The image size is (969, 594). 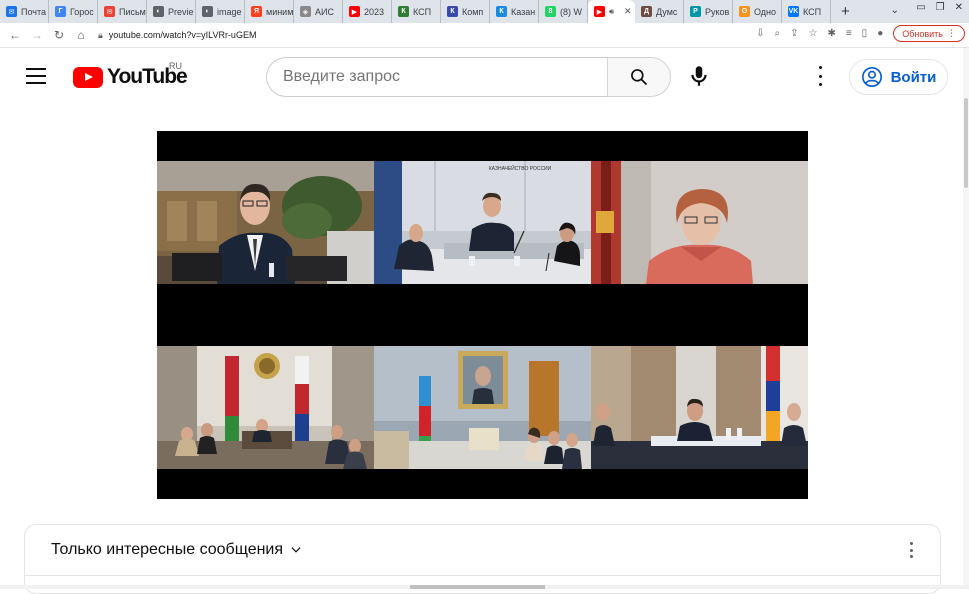 What do you see at coordinates (646, 11) in the screenshot?
I see `tab-favicon-icon: Д` at bounding box center [646, 11].